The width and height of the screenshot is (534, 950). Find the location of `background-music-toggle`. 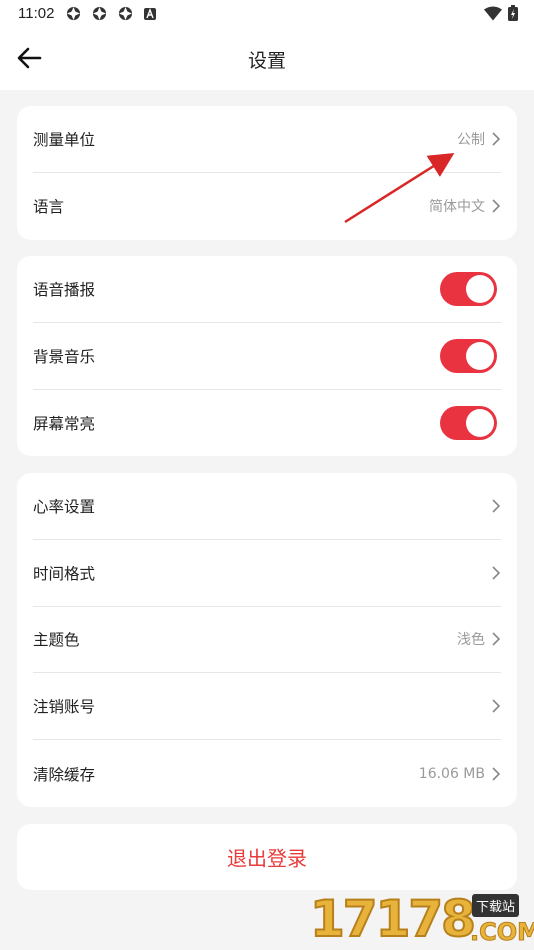

background-music-toggle is located at coordinates (468, 355).